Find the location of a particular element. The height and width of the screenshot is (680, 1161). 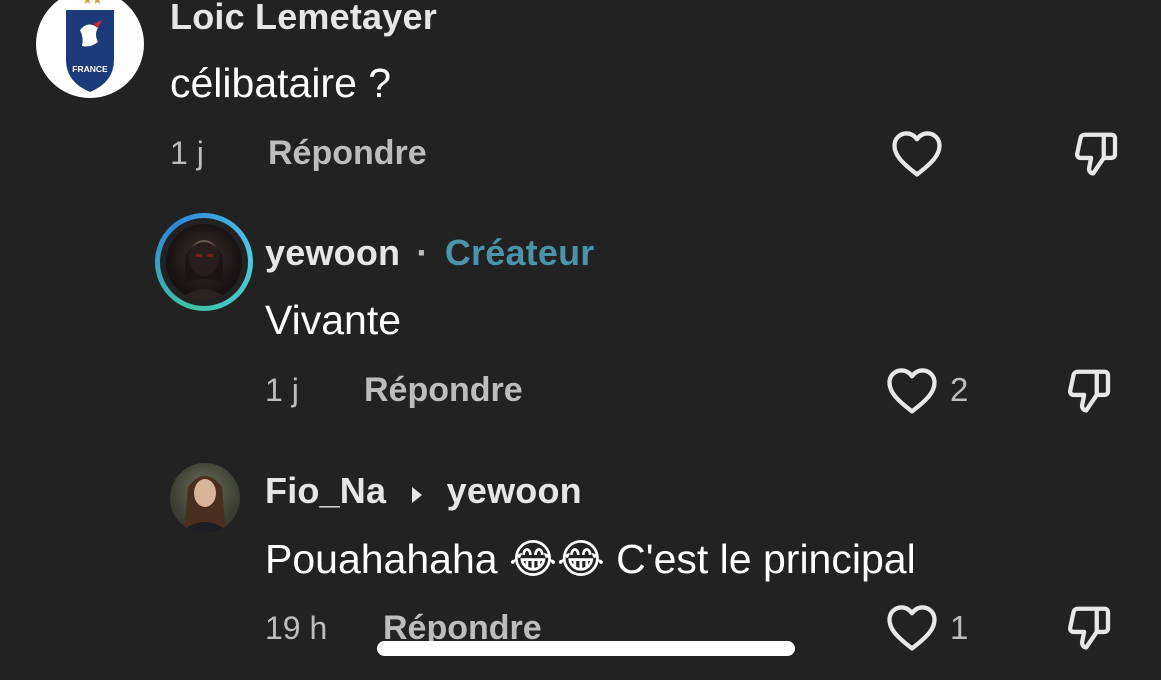

like-count: 1 is located at coordinates (959, 627).